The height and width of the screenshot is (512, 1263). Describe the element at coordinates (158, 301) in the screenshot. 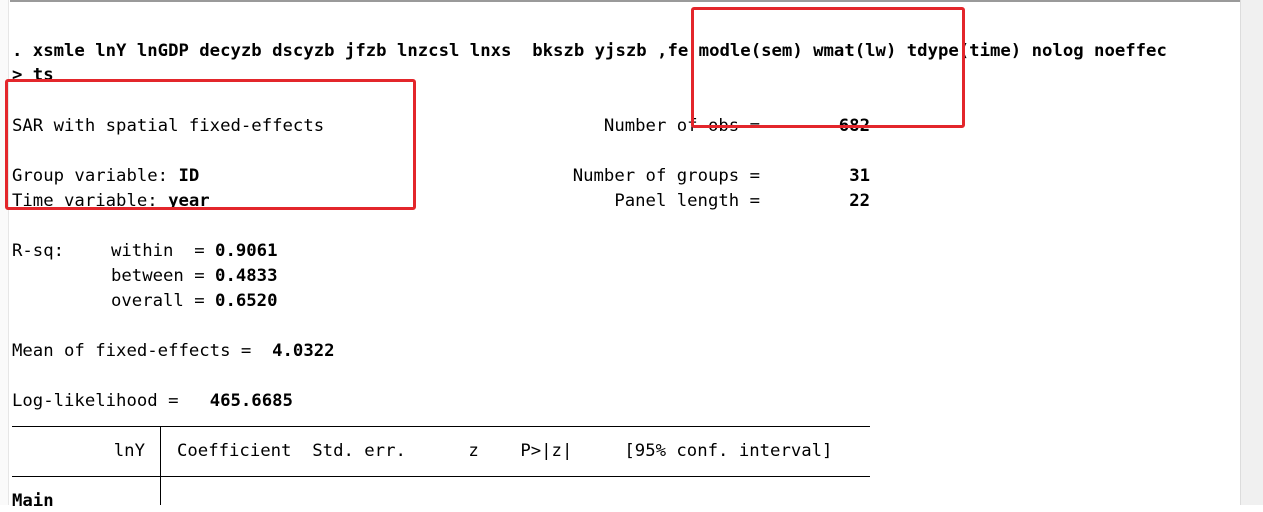

I see `rsq-overall-label: overall =` at that location.